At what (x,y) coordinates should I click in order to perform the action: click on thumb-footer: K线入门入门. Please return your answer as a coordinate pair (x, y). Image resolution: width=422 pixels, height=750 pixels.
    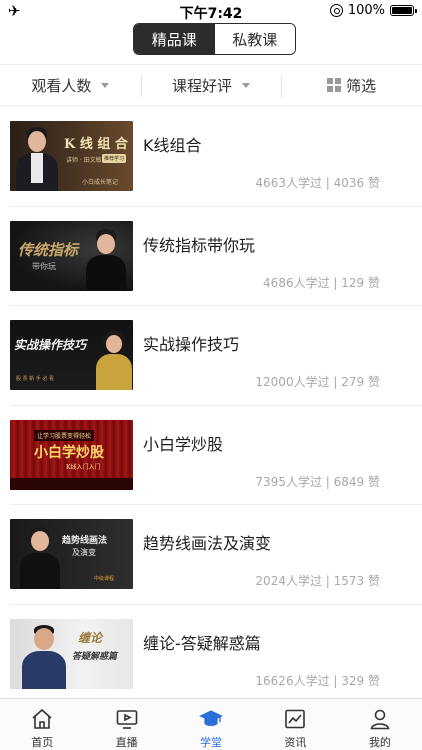
    Looking at the image, I should click on (83, 467).